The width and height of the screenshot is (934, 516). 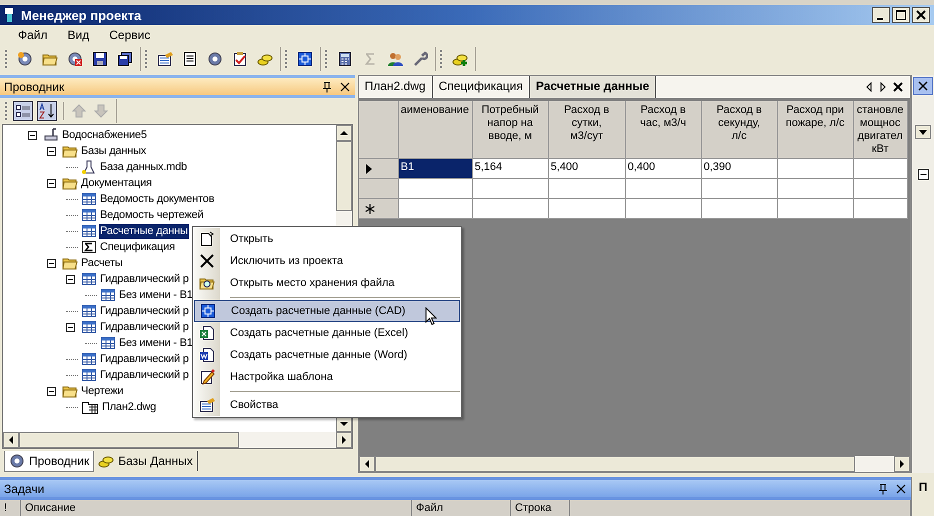 What do you see at coordinates (461, 508) in the screenshot?
I see `column-header: Файл` at bounding box center [461, 508].